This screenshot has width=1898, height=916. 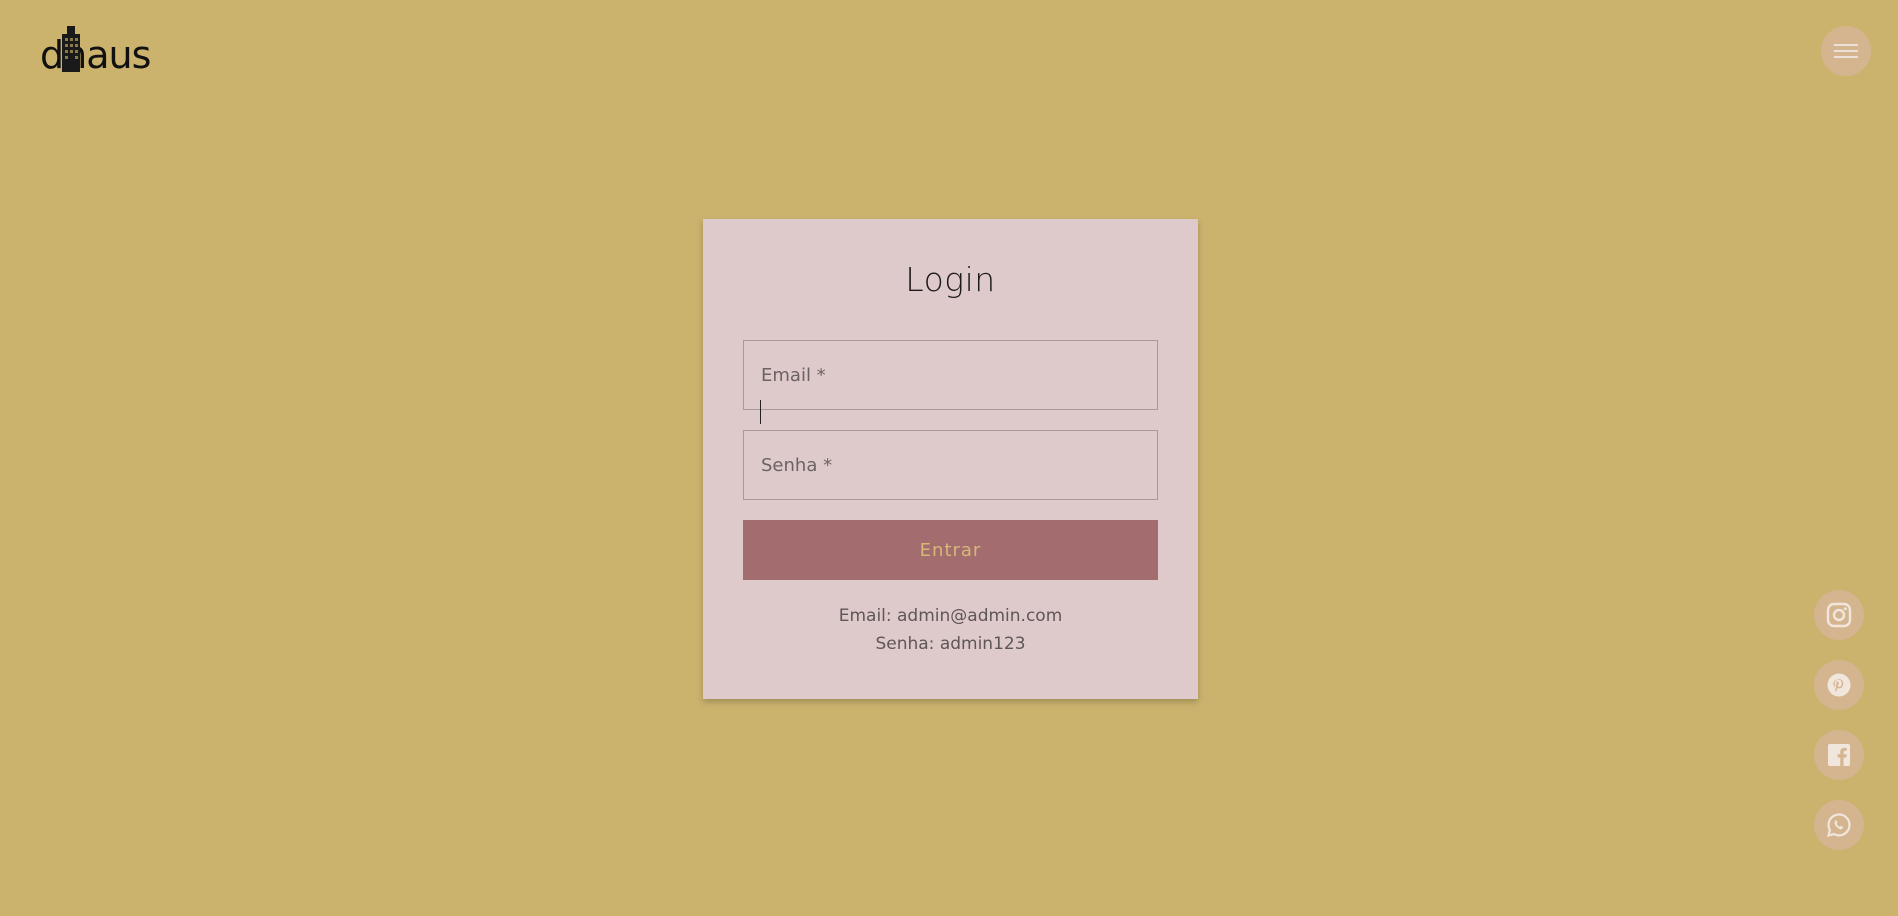 I want to click on hint-password: Senha: admin123, so click(x=950, y=644).